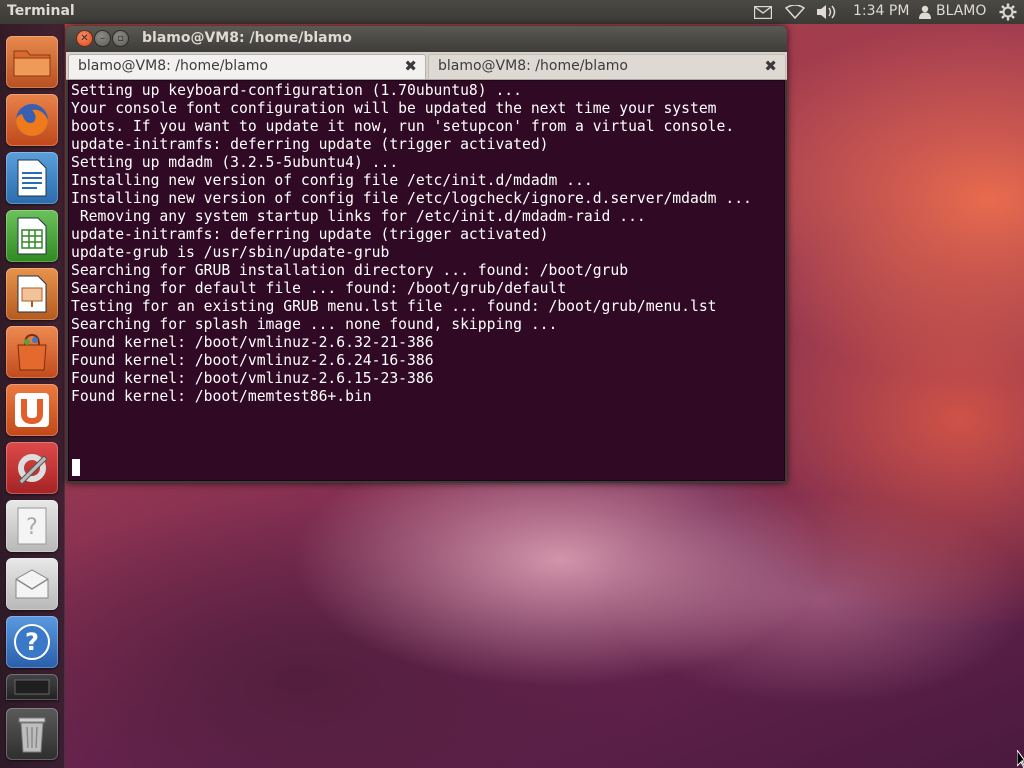 The height and width of the screenshot is (768, 1024). I want to click on system-settings-icon, so click(32, 468).